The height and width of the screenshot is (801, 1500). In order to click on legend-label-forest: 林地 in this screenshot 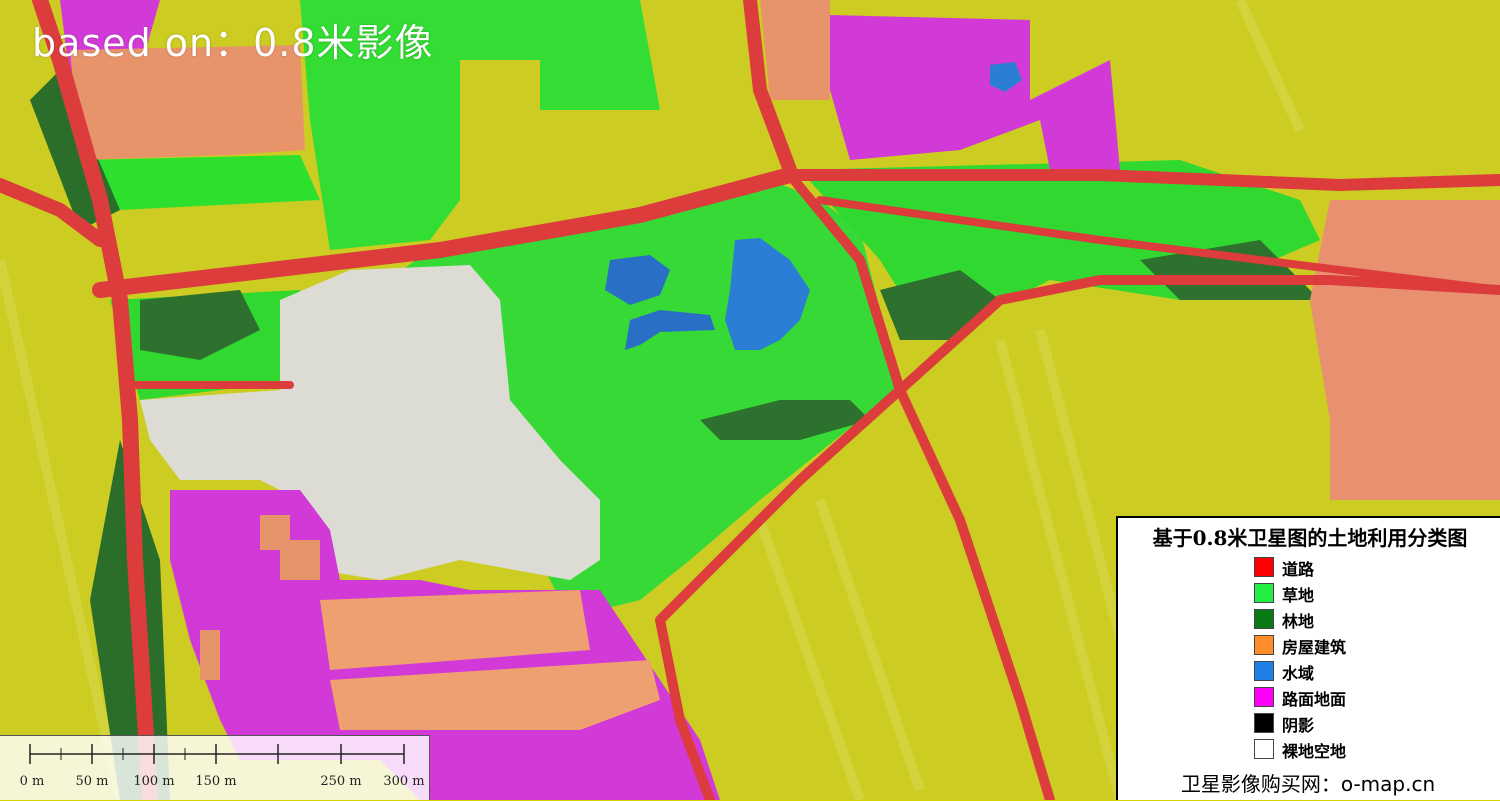, I will do `click(1298, 621)`.